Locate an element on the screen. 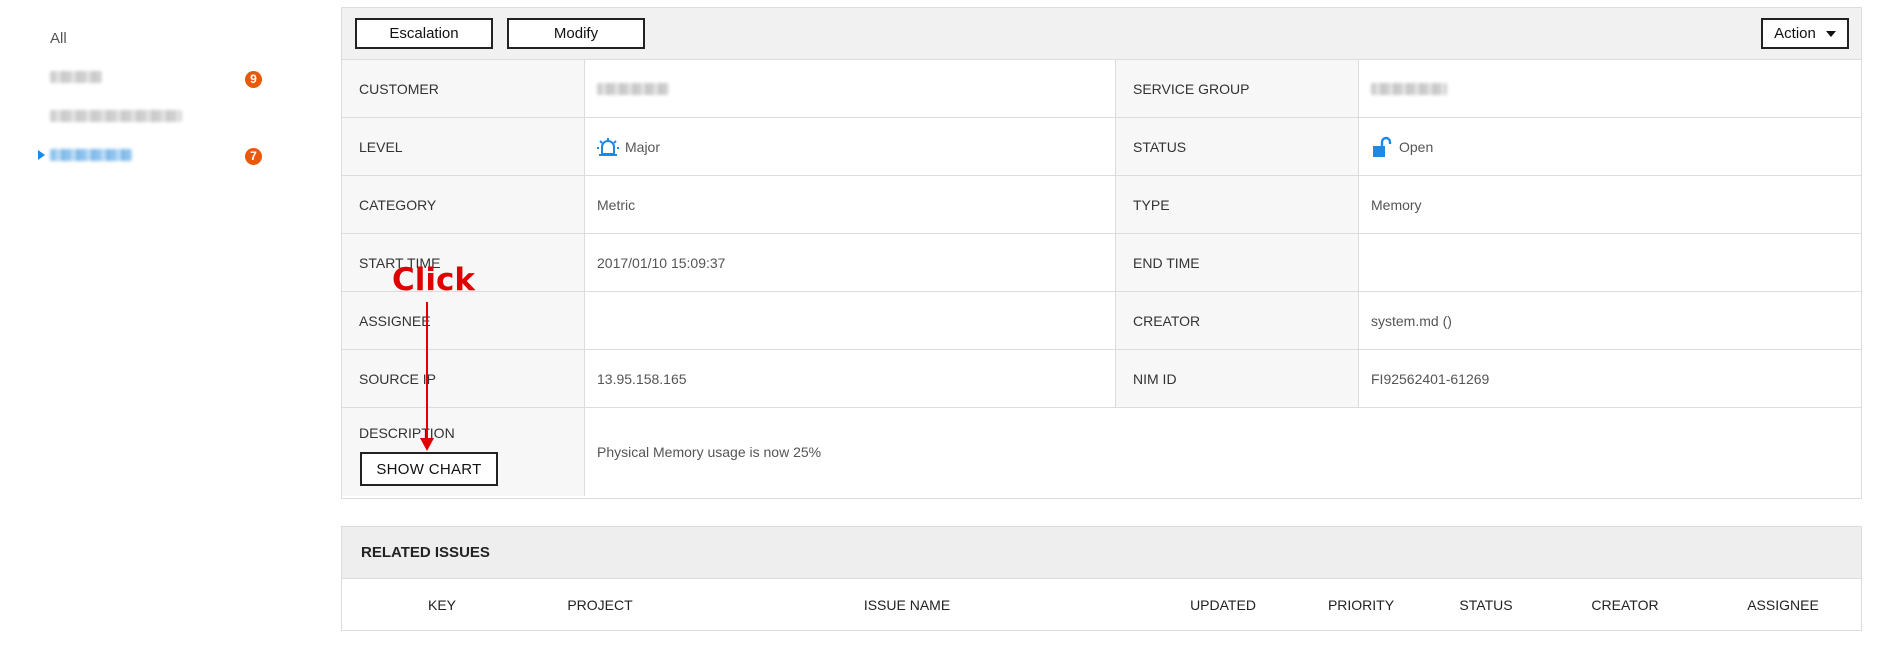  description-label: DESCRIPTION is located at coordinates (407, 433).